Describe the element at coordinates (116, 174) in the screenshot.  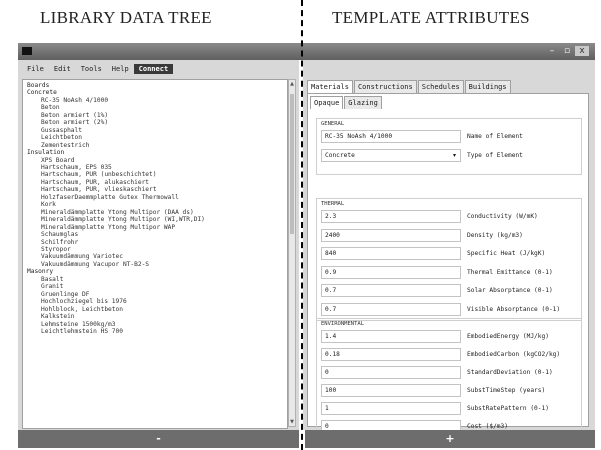
I see `tree-item: Hartschaum, PUR (unbeschichtet)` at that location.